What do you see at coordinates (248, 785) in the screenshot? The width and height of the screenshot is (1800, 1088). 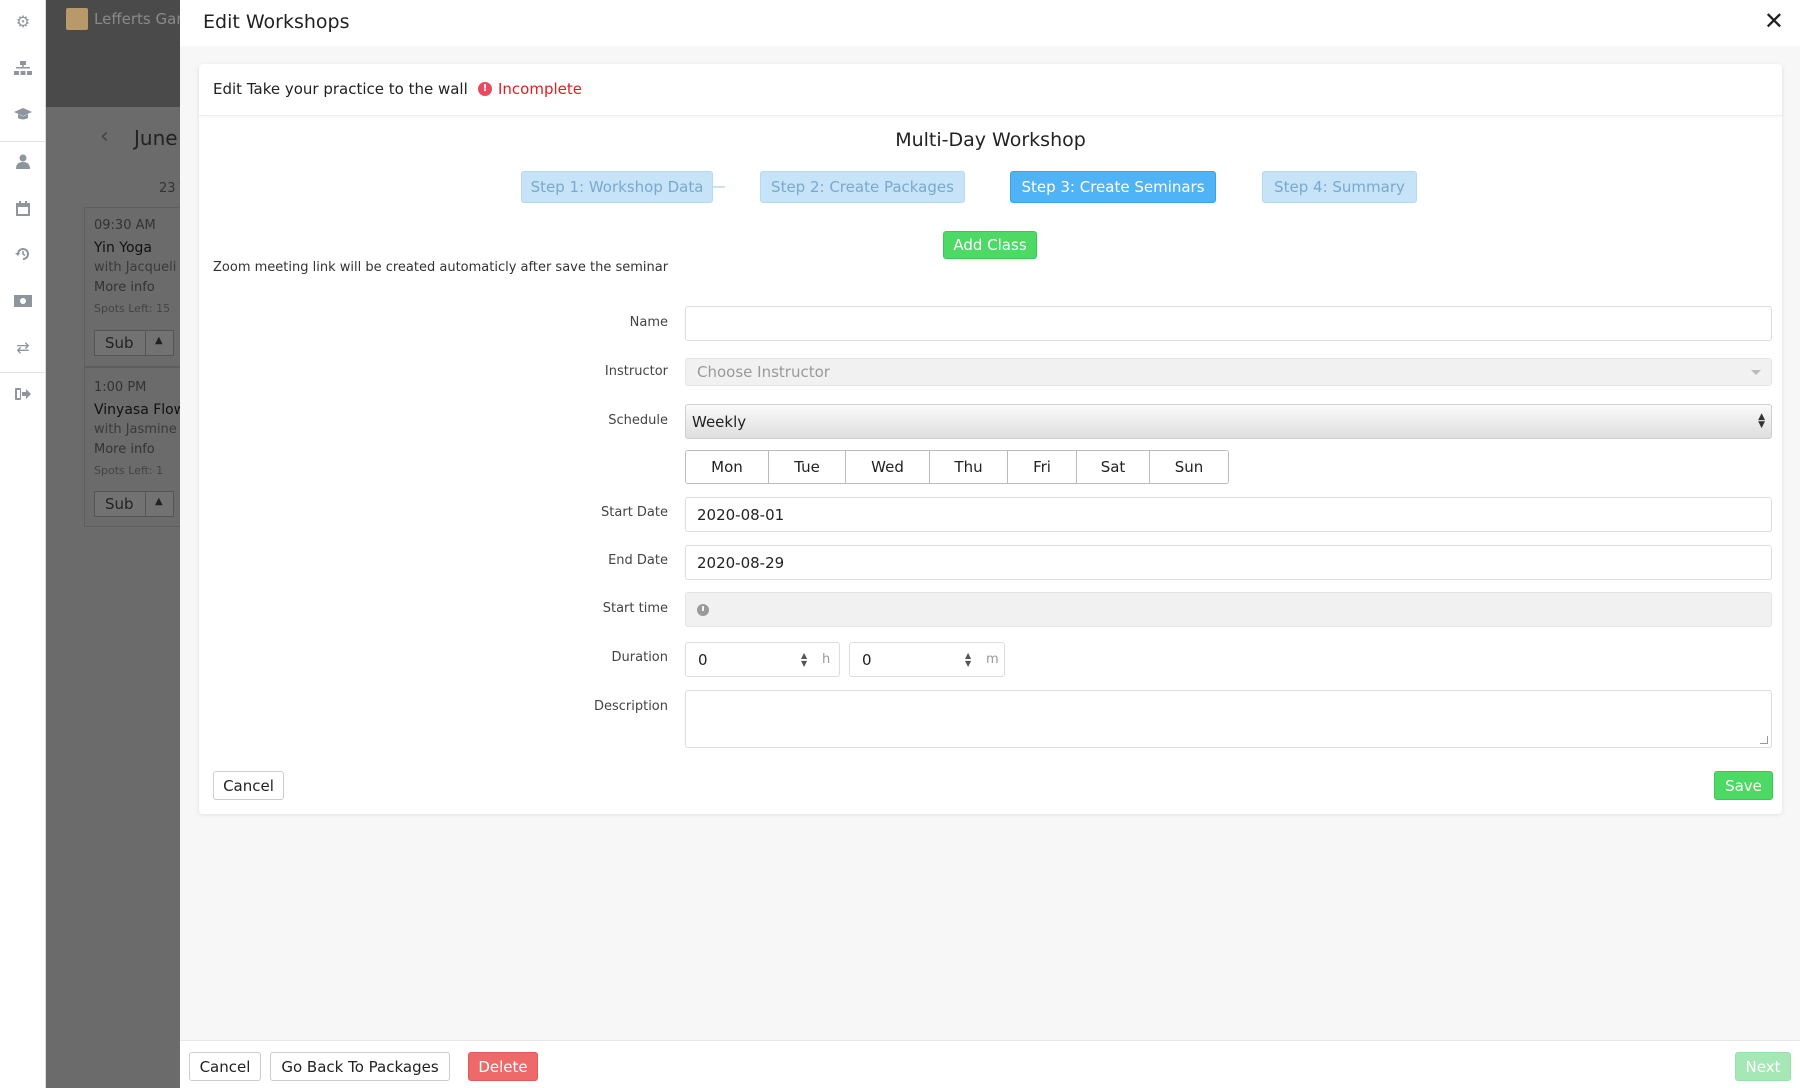 I see `form-cancel-button: Cancel` at bounding box center [248, 785].